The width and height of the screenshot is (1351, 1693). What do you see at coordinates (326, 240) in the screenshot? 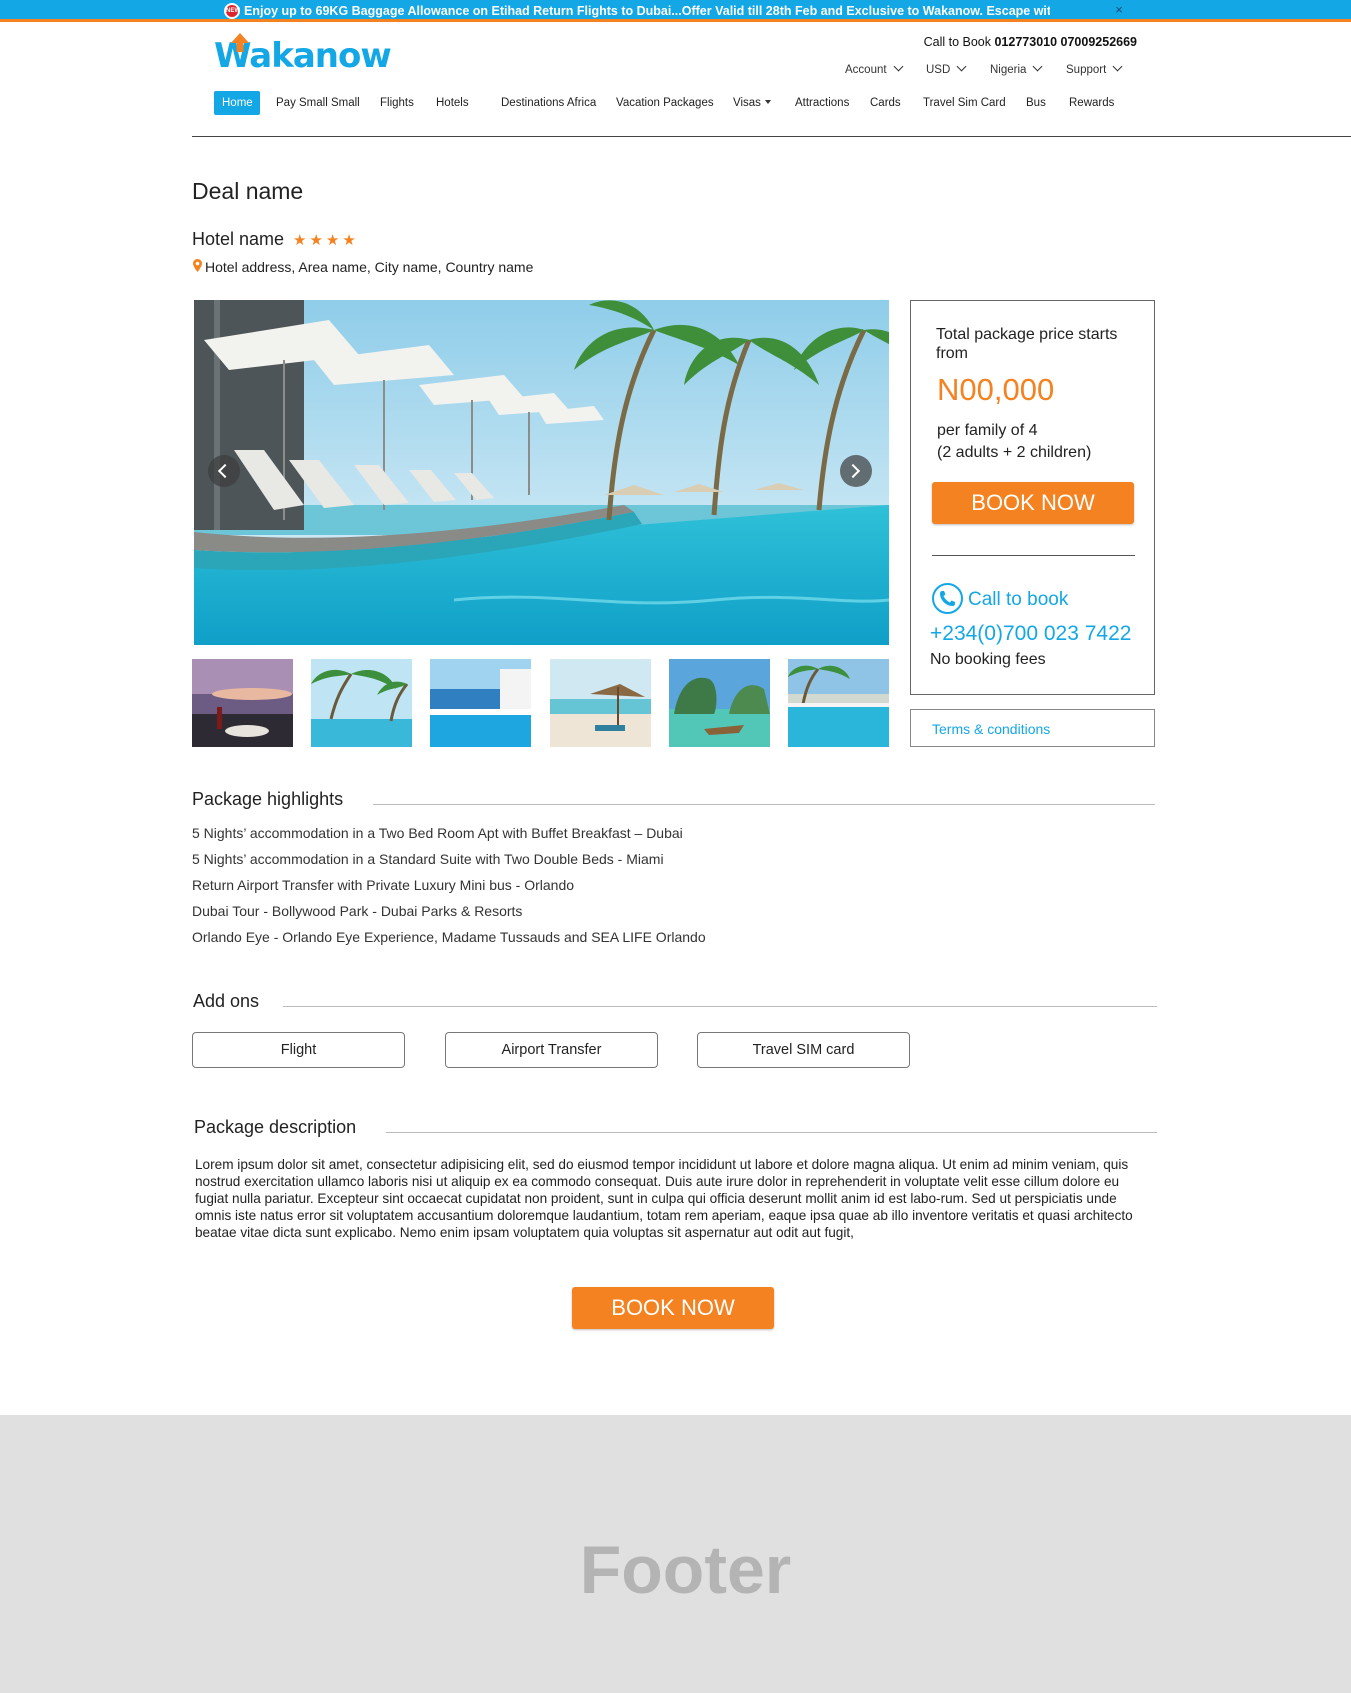
I see `star-rating-icon: ★★★★` at bounding box center [326, 240].